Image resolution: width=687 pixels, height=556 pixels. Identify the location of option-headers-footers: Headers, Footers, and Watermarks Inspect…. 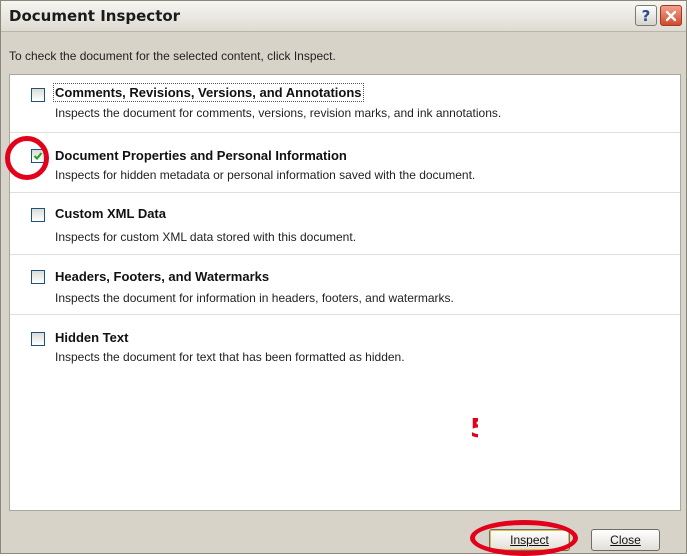
(345, 285).